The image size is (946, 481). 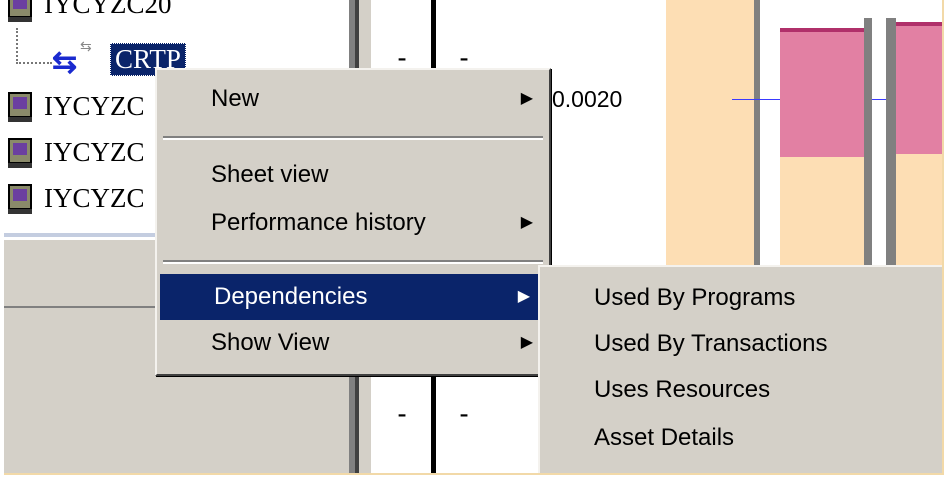 What do you see at coordinates (235, 98) in the screenshot?
I see `menu-item-label: New` at bounding box center [235, 98].